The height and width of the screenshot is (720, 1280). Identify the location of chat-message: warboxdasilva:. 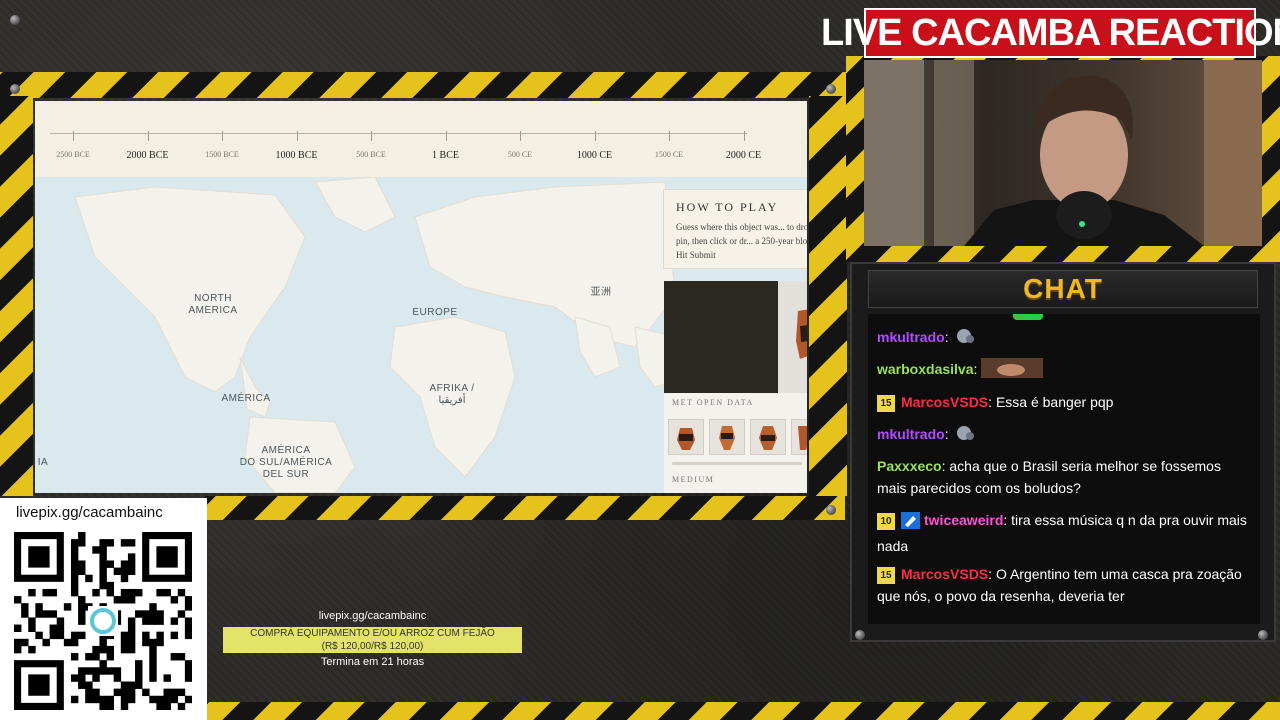
(1064, 371).